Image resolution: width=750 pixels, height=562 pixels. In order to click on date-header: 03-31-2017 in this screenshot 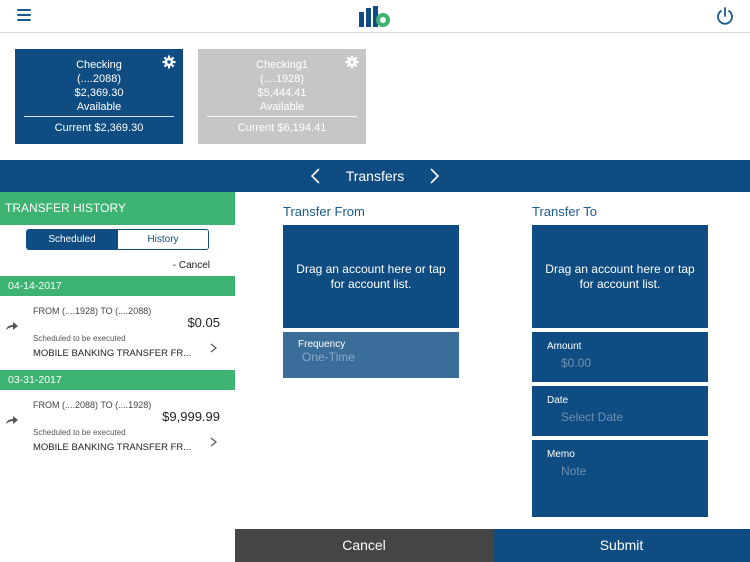, I will do `click(117, 380)`.